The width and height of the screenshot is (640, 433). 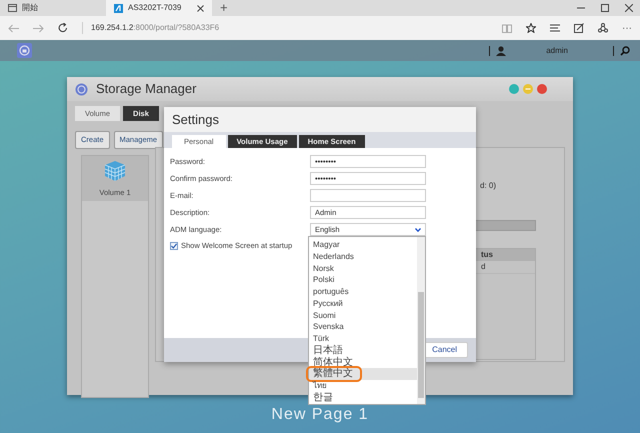 I want to click on logo-icon, so click(x=118, y=8).